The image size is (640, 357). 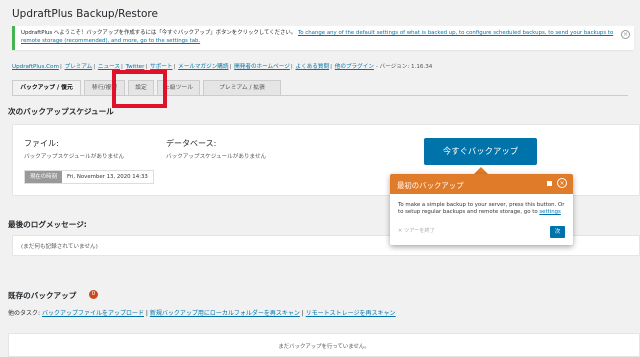 I want to click on log-heading: 最後のログメッセージ:, so click(x=47, y=224).